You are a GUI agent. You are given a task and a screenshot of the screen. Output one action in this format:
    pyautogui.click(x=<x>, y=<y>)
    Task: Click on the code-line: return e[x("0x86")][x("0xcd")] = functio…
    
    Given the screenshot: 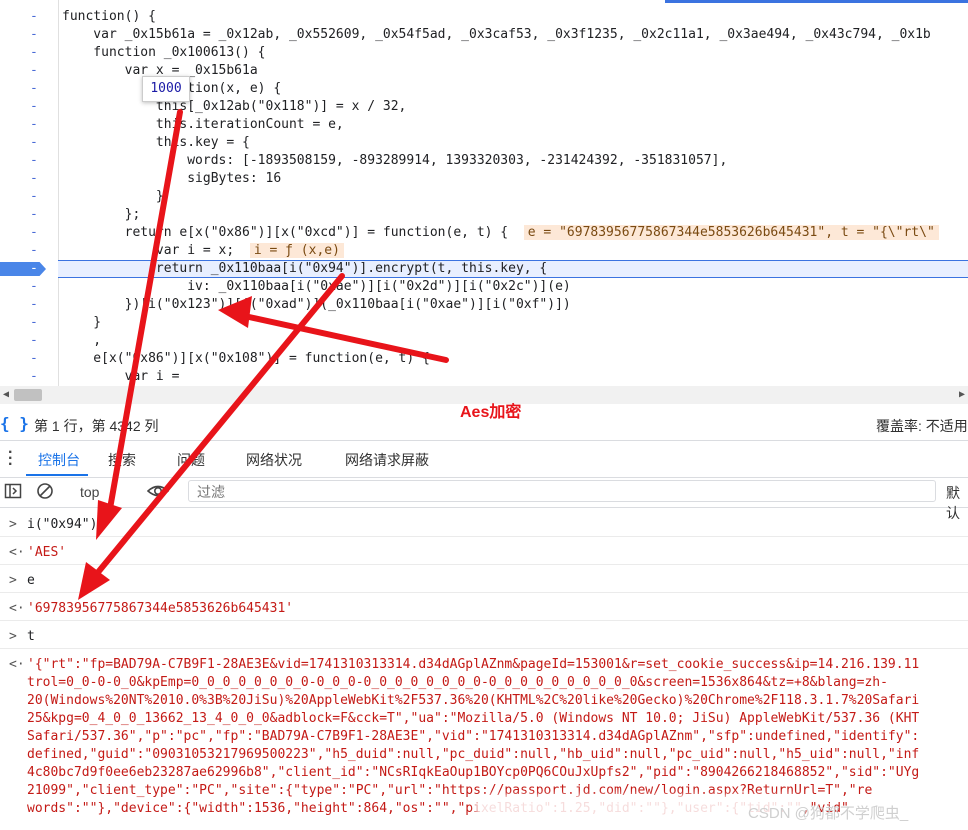 What is the action you would take?
    pyautogui.click(x=500, y=233)
    